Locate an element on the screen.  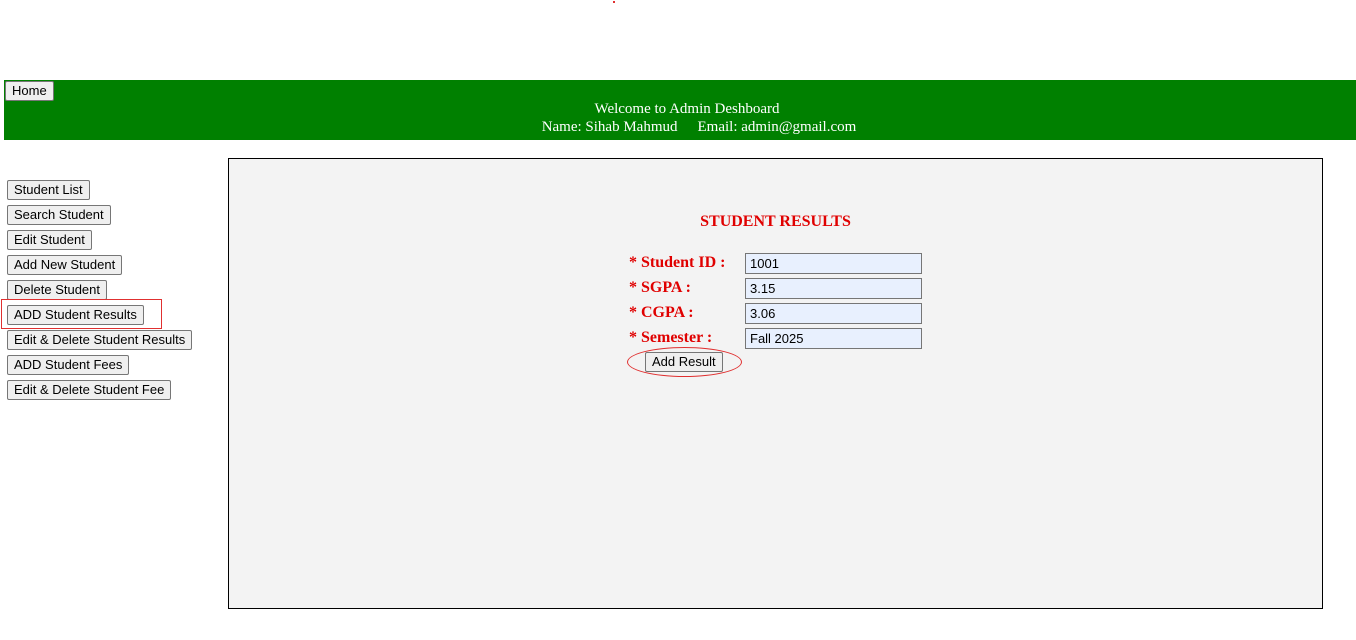
welcome-title: Welcome to Admin Deshboard is located at coordinates (687, 109).